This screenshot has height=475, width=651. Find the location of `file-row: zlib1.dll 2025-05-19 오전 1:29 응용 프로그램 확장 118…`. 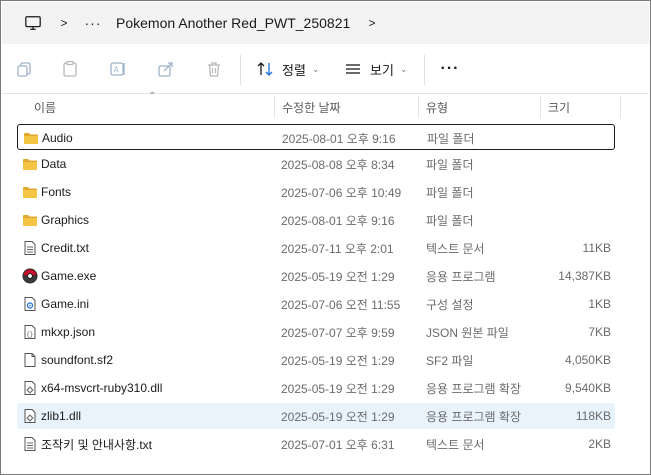

file-row: zlib1.dll 2025-05-19 오전 1:29 응용 프로그램 확장 118… is located at coordinates (316, 416).